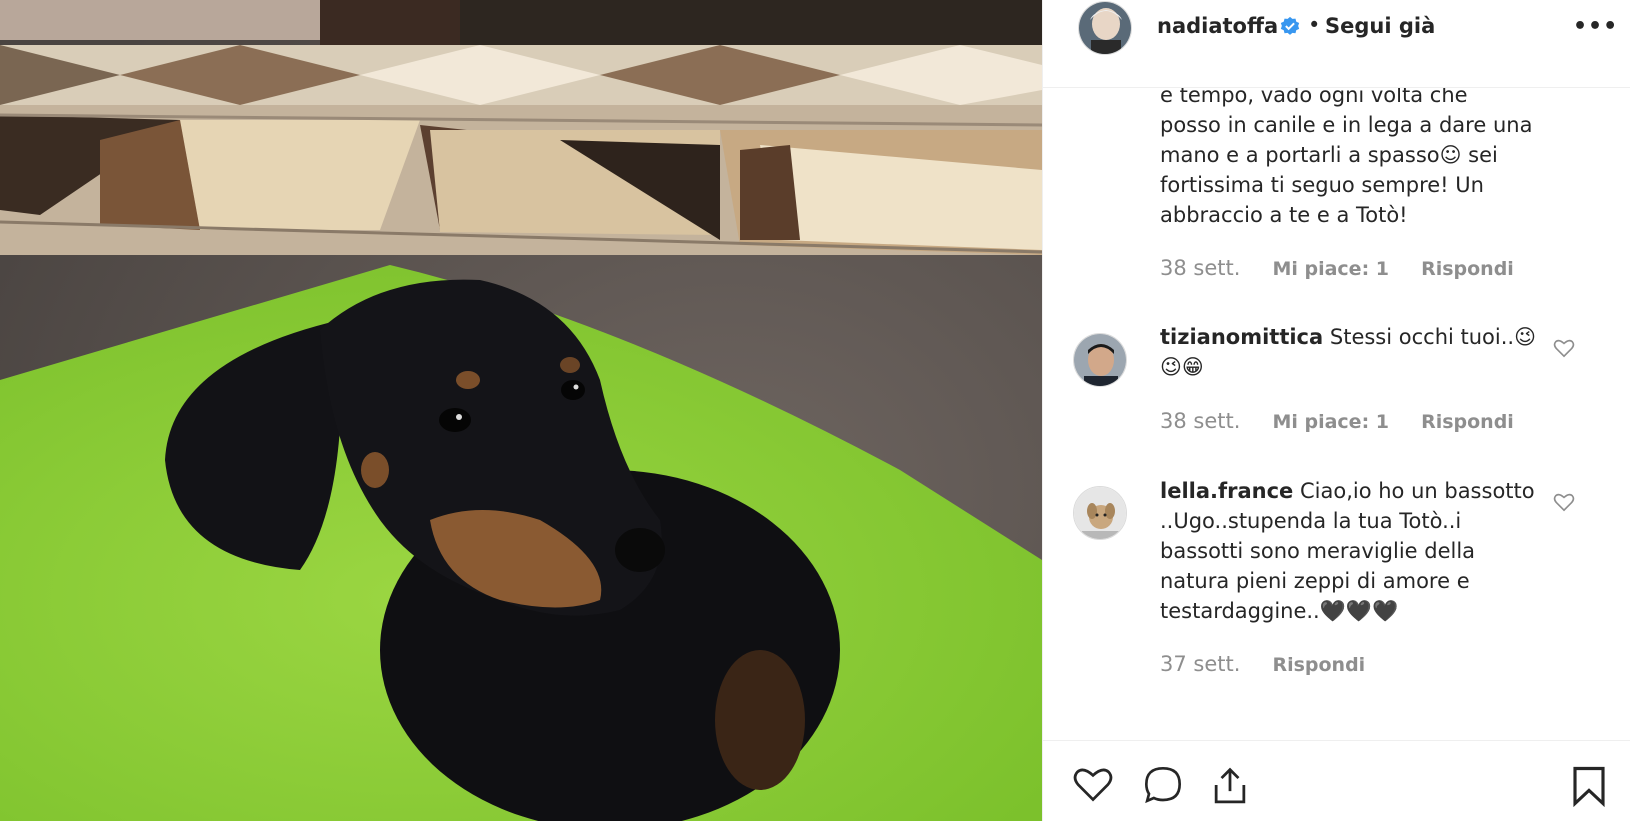  Describe the element at coordinates (1093, 784) in the screenshot. I see `like-heart-icon` at that location.